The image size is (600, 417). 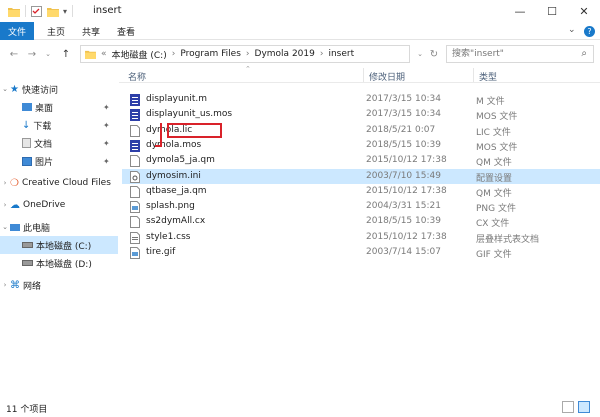 What do you see at coordinates (420, 54) in the screenshot?
I see `address-dropdown-icon: ⌄` at bounding box center [420, 54].